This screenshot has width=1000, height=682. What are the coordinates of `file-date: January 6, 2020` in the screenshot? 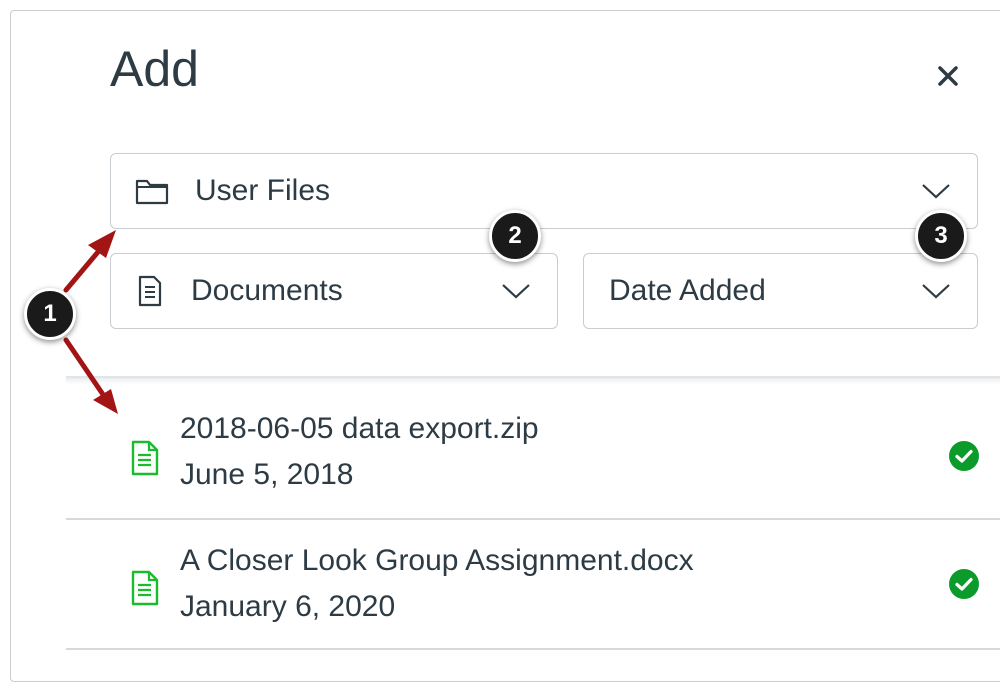 It's located at (288, 606).